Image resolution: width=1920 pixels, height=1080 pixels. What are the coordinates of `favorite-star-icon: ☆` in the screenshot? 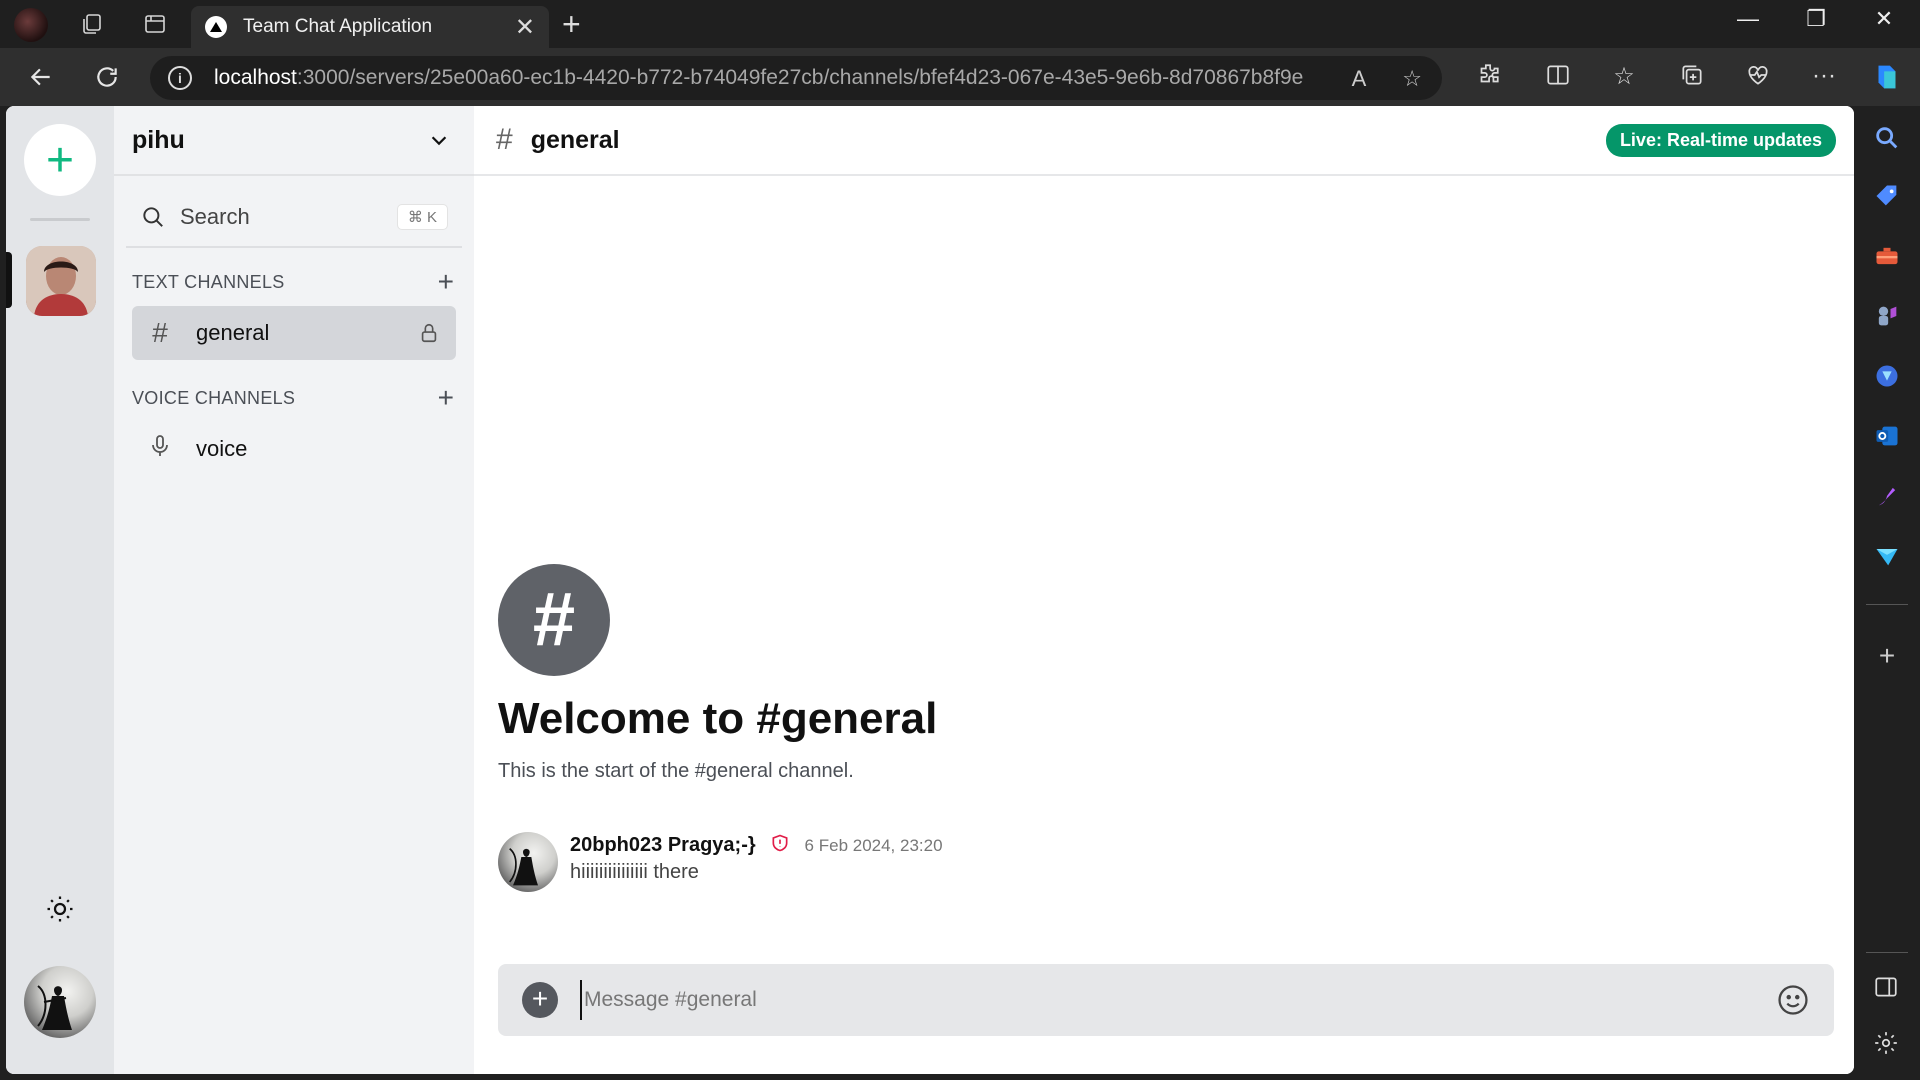 It's located at (1412, 79).